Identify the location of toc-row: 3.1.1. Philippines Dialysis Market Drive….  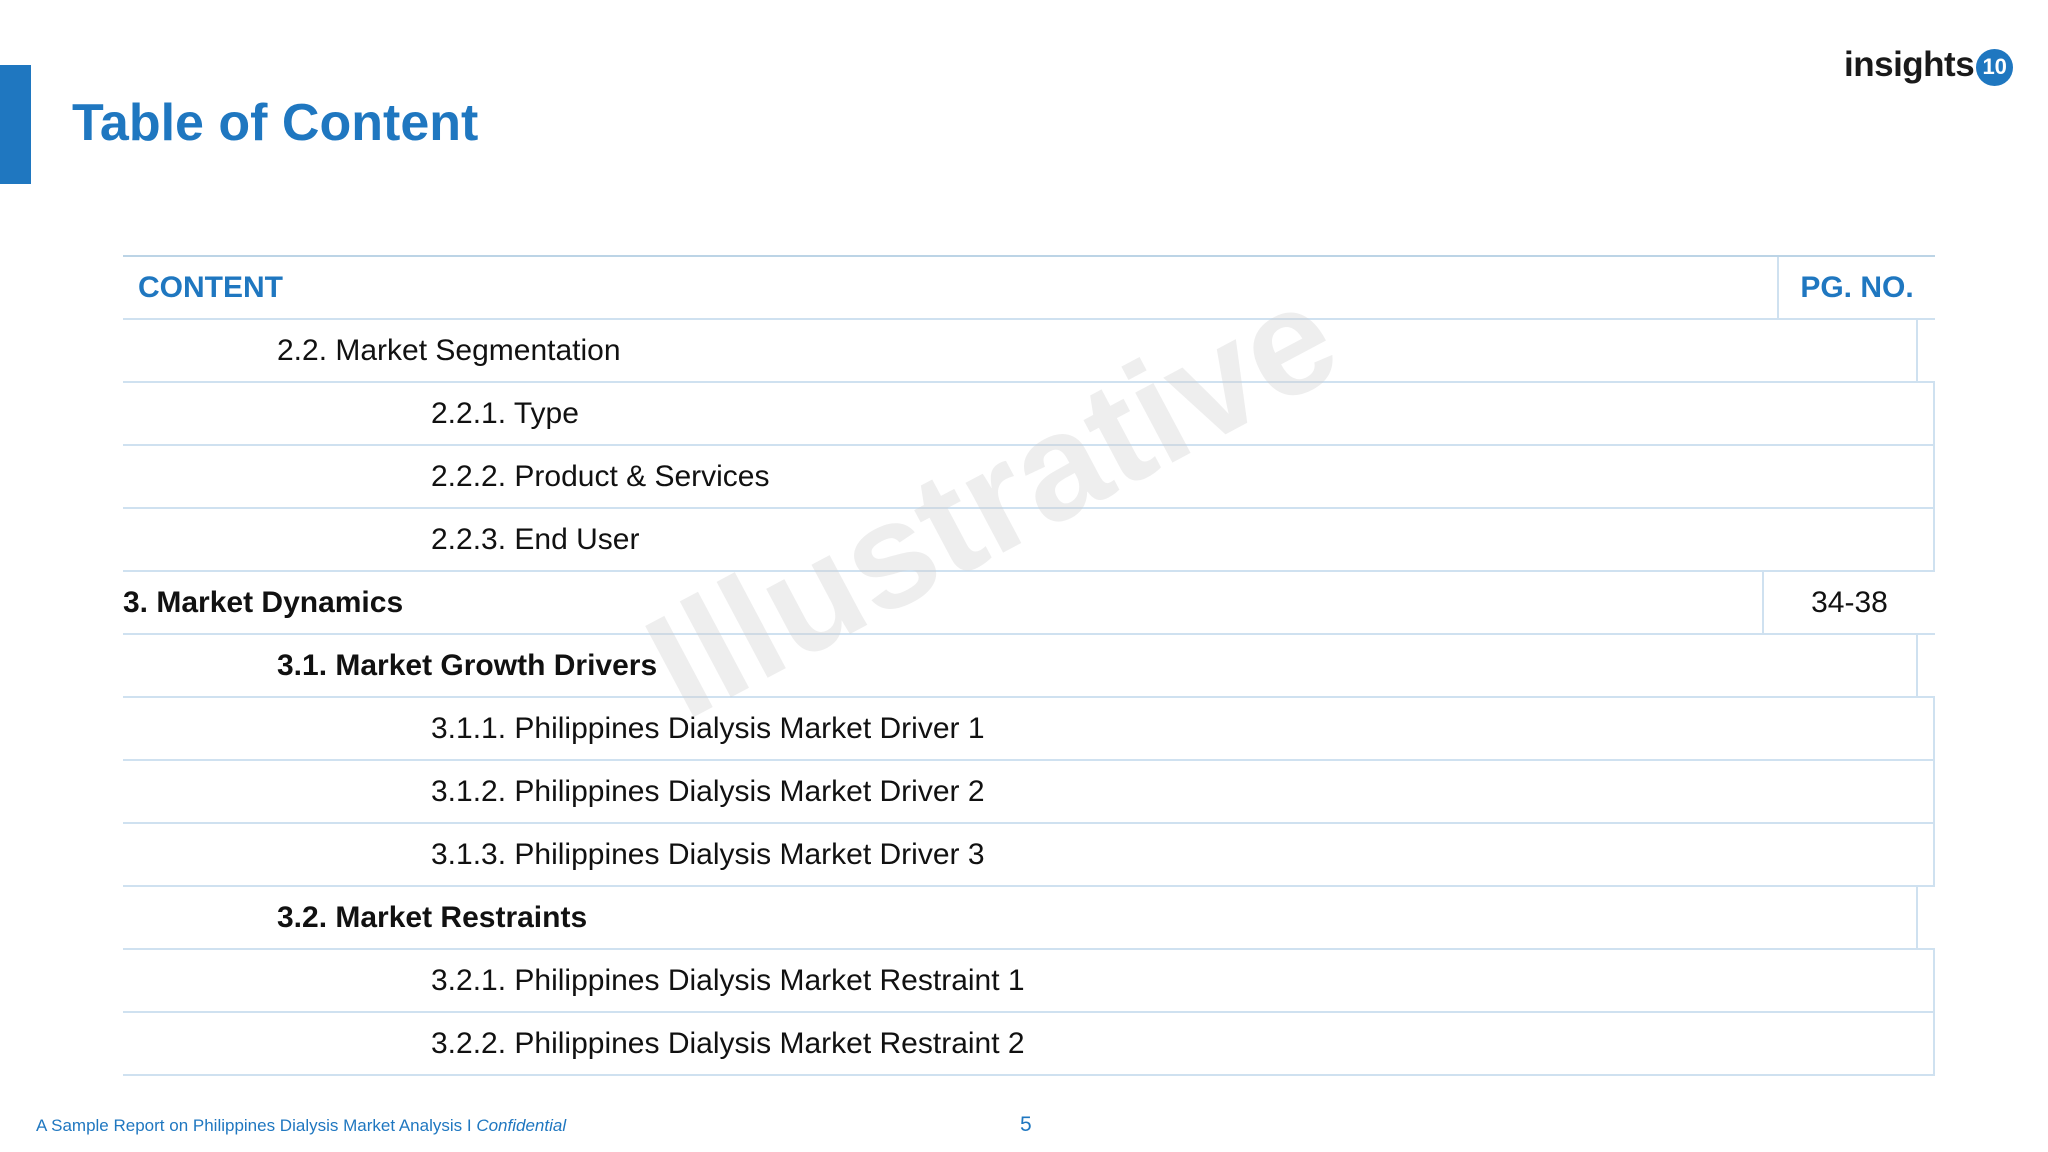
(1029, 729).